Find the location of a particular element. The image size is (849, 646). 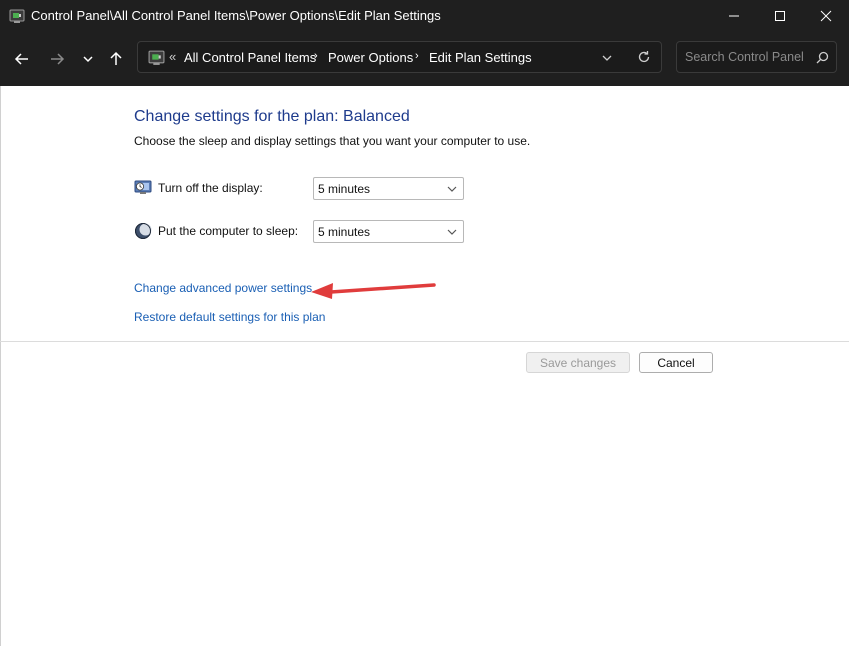

back-button is located at coordinates (22, 59).